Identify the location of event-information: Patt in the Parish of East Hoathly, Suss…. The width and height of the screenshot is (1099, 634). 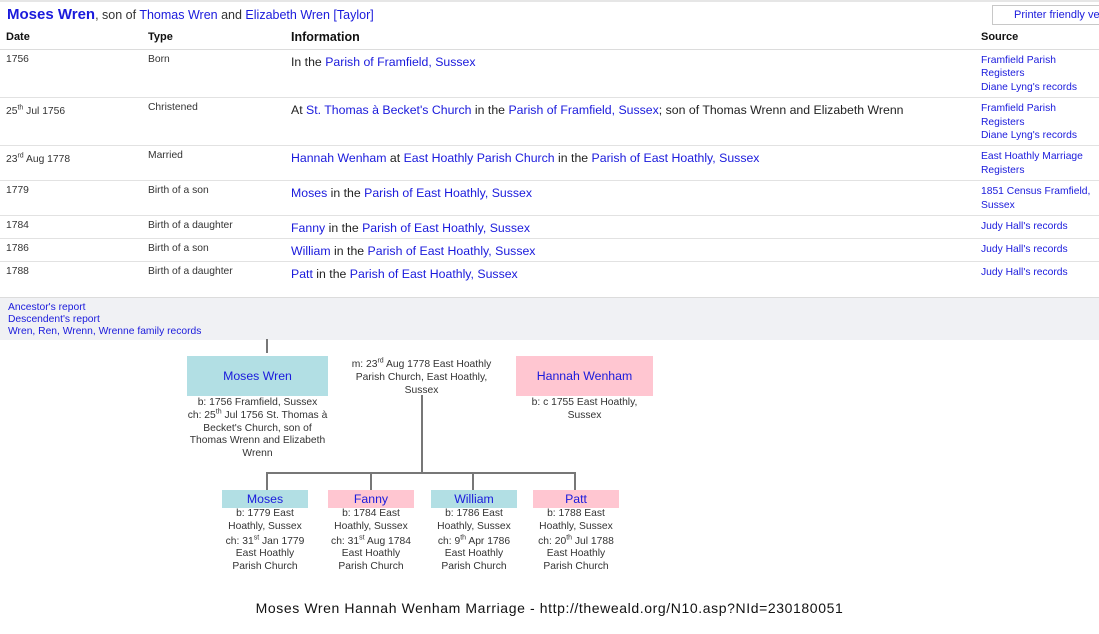
(630, 280).